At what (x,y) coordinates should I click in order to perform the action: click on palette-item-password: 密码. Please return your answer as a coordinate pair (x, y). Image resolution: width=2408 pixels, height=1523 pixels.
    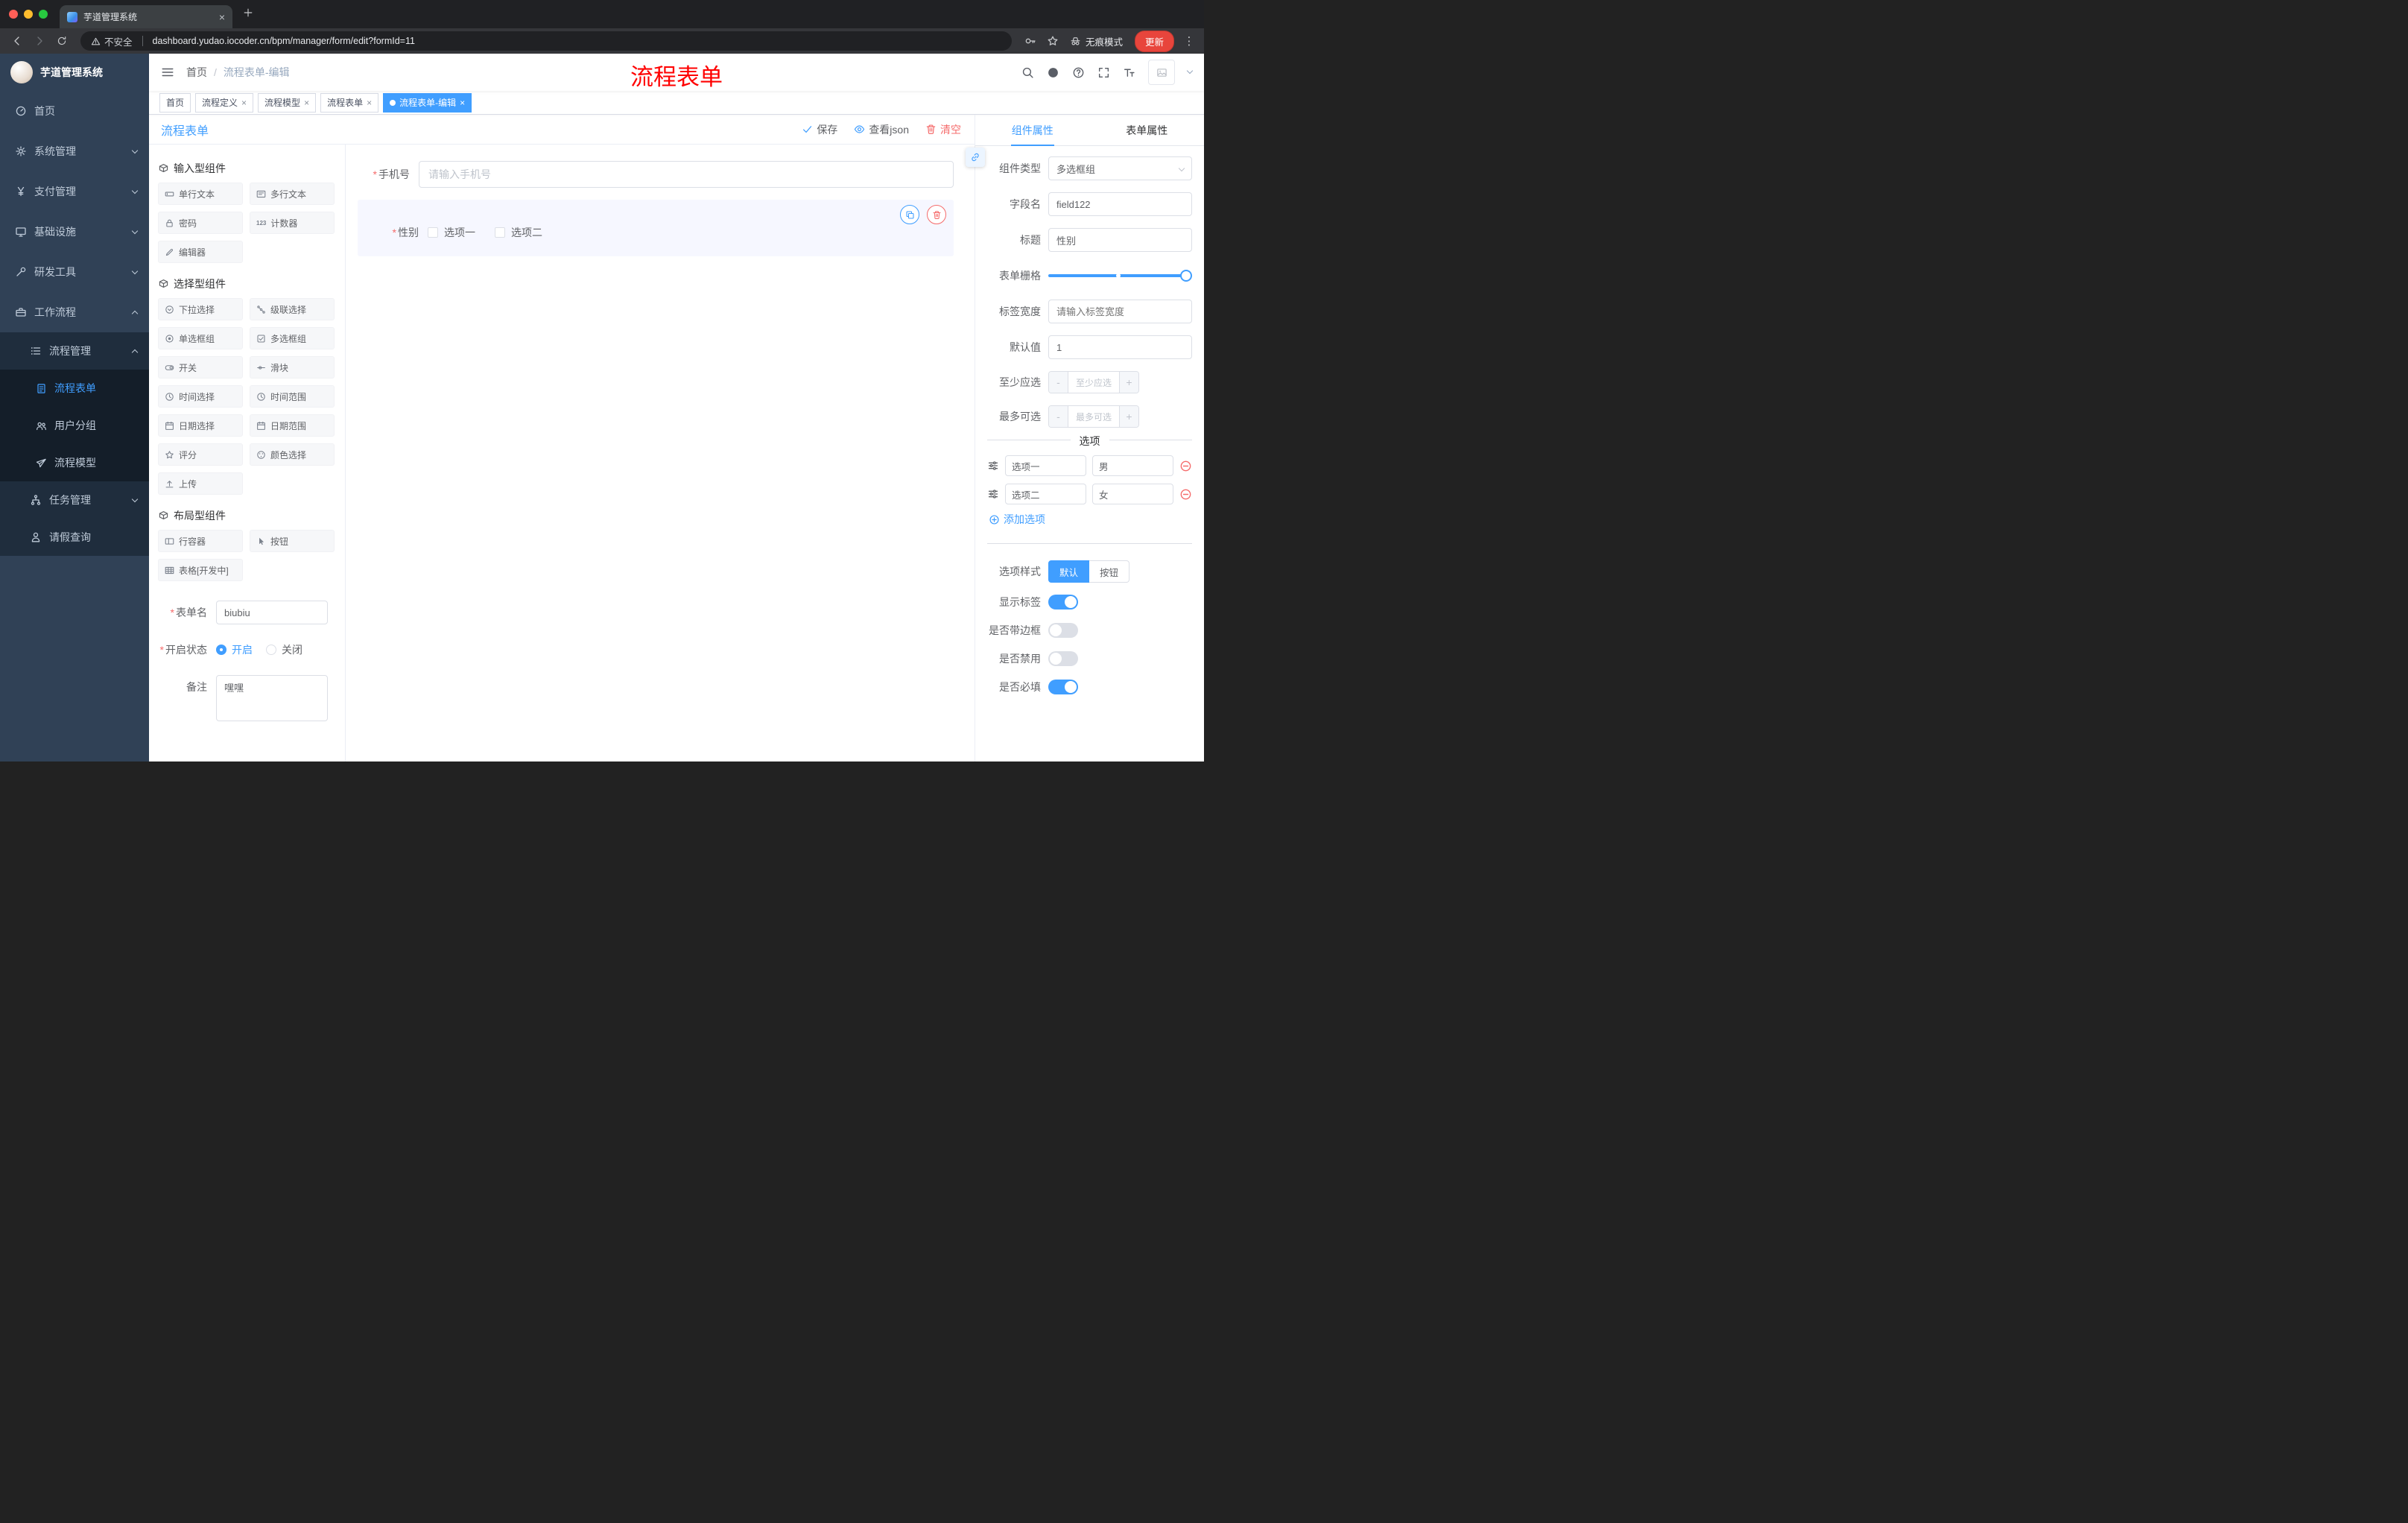
    Looking at the image, I should click on (200, 223).